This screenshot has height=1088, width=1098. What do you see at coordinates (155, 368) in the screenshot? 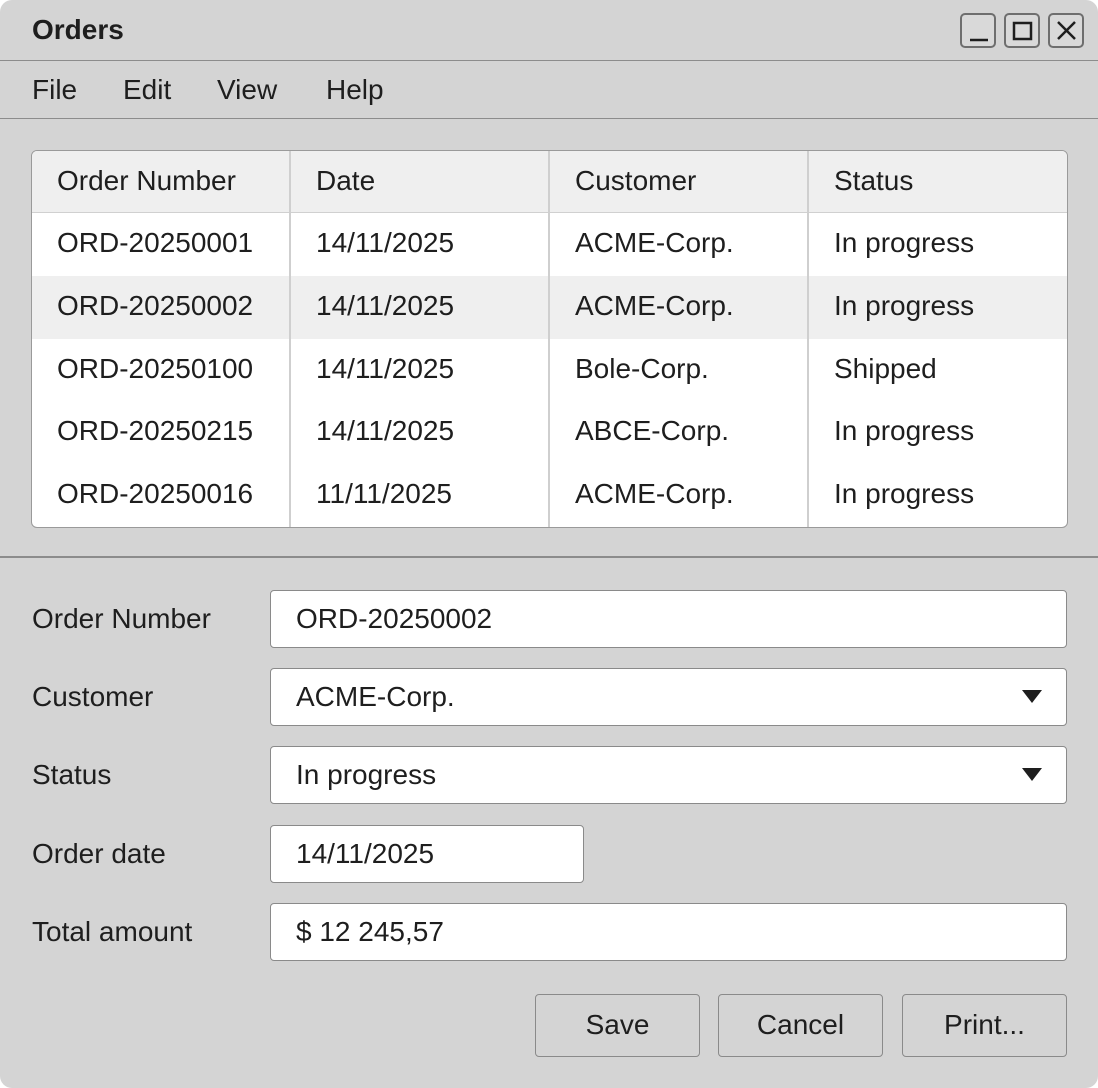
I see `cell-order-number: ORD-20250100` at bounding box center [155, 368].